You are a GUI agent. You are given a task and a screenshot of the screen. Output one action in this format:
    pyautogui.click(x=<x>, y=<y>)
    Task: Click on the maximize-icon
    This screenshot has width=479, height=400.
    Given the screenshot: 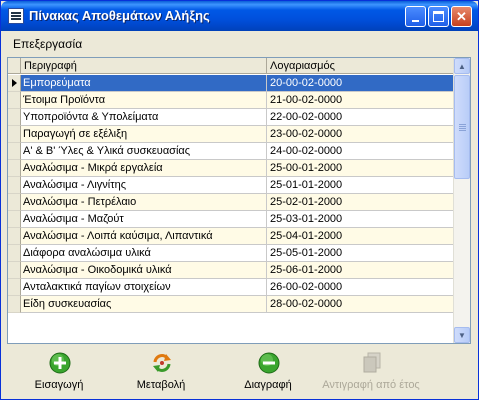 What is the action you would take?
    pyautogui.click(x=438, y=16)
    